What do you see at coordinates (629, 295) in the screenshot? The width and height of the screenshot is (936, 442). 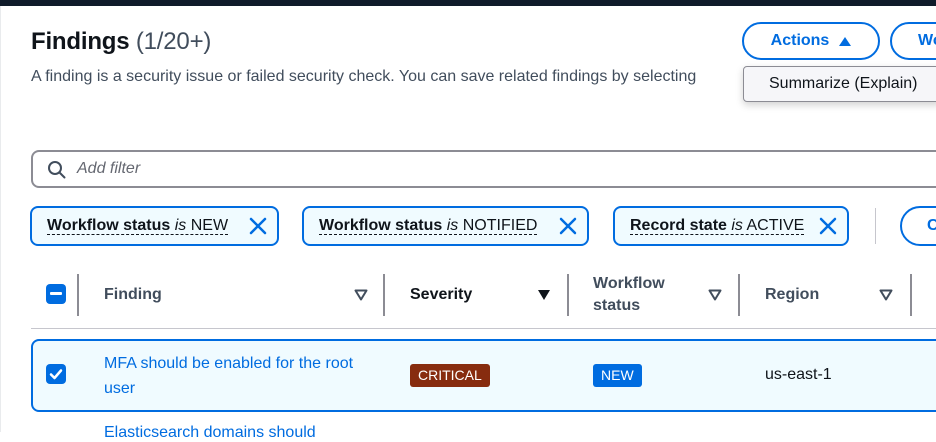 I see `column-header-workflow-status: Workflow status` at bounding box center [629, 295].